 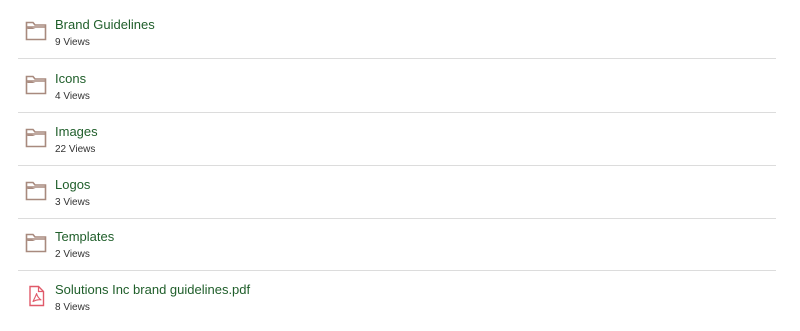 I want to click on item-title: Images, so click(x=76, y=131).